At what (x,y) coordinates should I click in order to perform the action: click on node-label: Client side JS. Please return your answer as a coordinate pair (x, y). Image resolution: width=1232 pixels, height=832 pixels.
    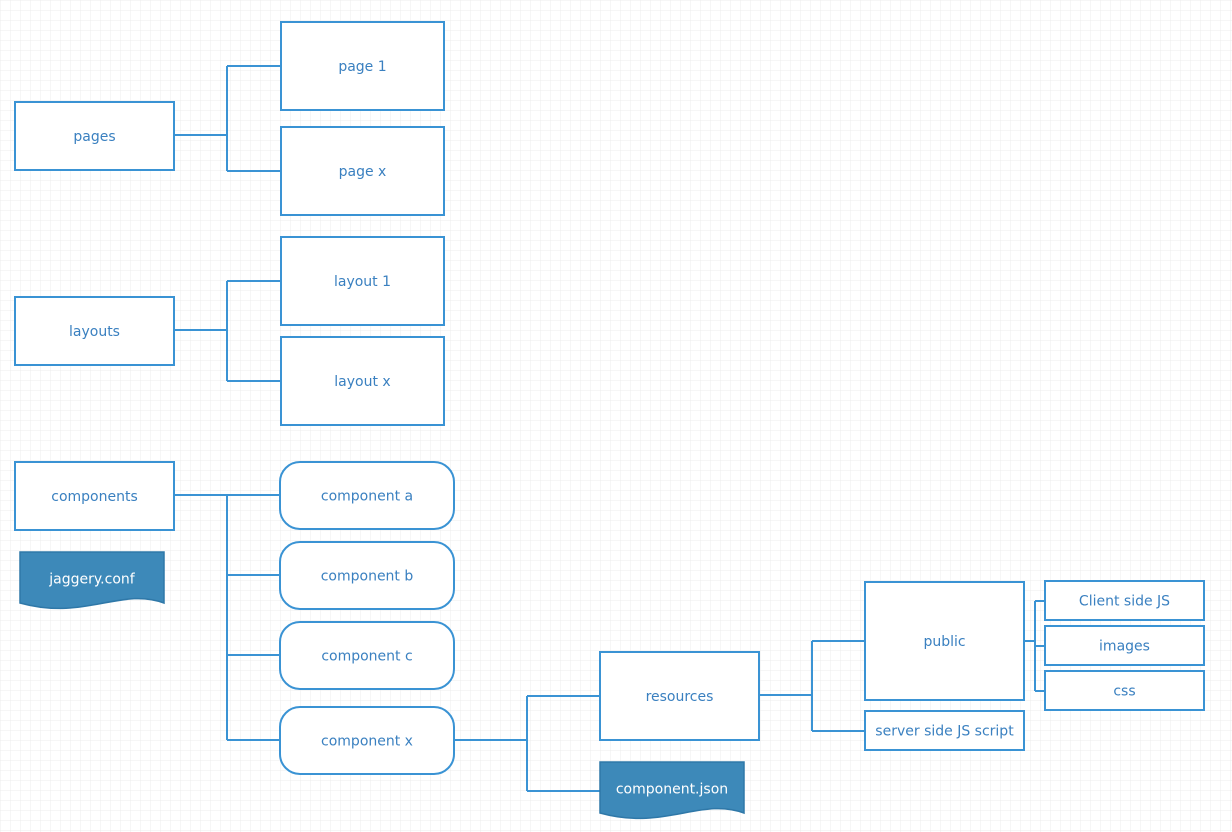
    Looking at the image, I should click on (1124, 602).